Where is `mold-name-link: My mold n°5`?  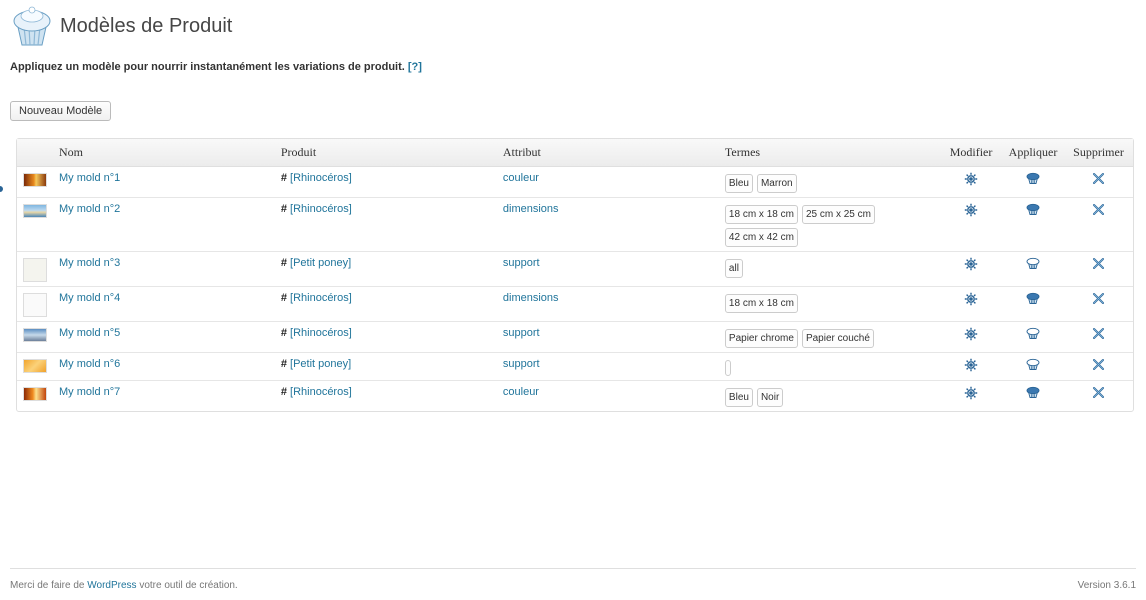
mold-name-link: My mold n°5 is located at coordinates (89, 333).